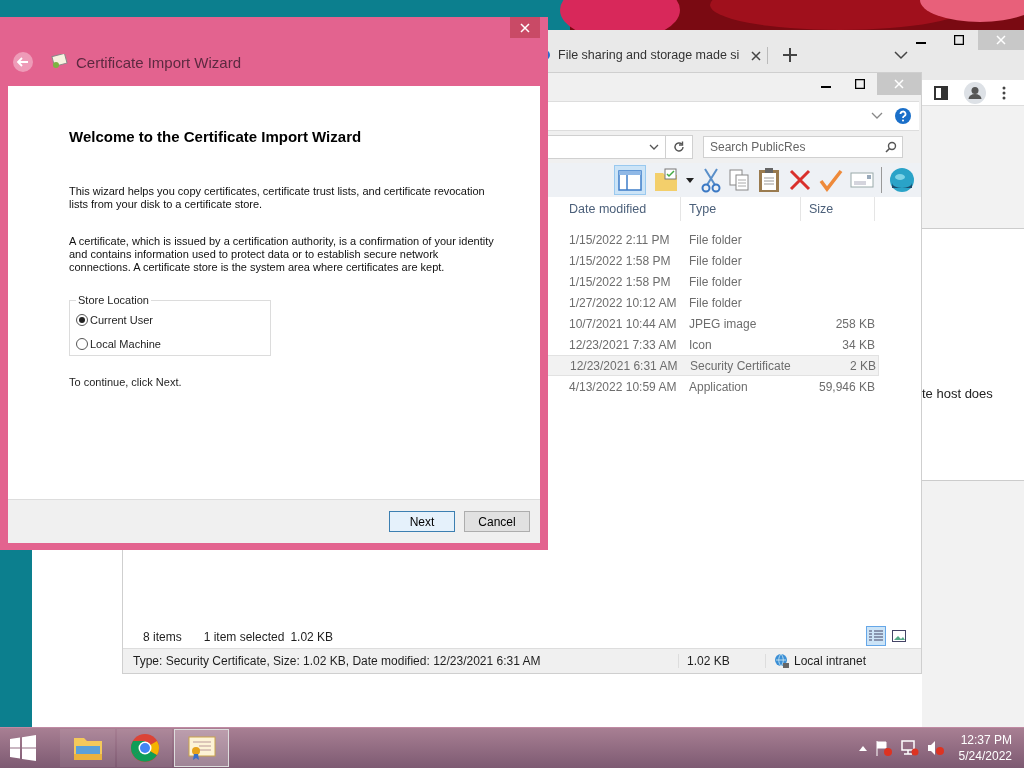  What do you see at coordinates (277, 198) in the screenshot?
I see `description-text: This wizard helps you copy certificates, certificate trust lists, and certificate revocation lists from your disk to a certificate store.` at bounding box center [277, 198].